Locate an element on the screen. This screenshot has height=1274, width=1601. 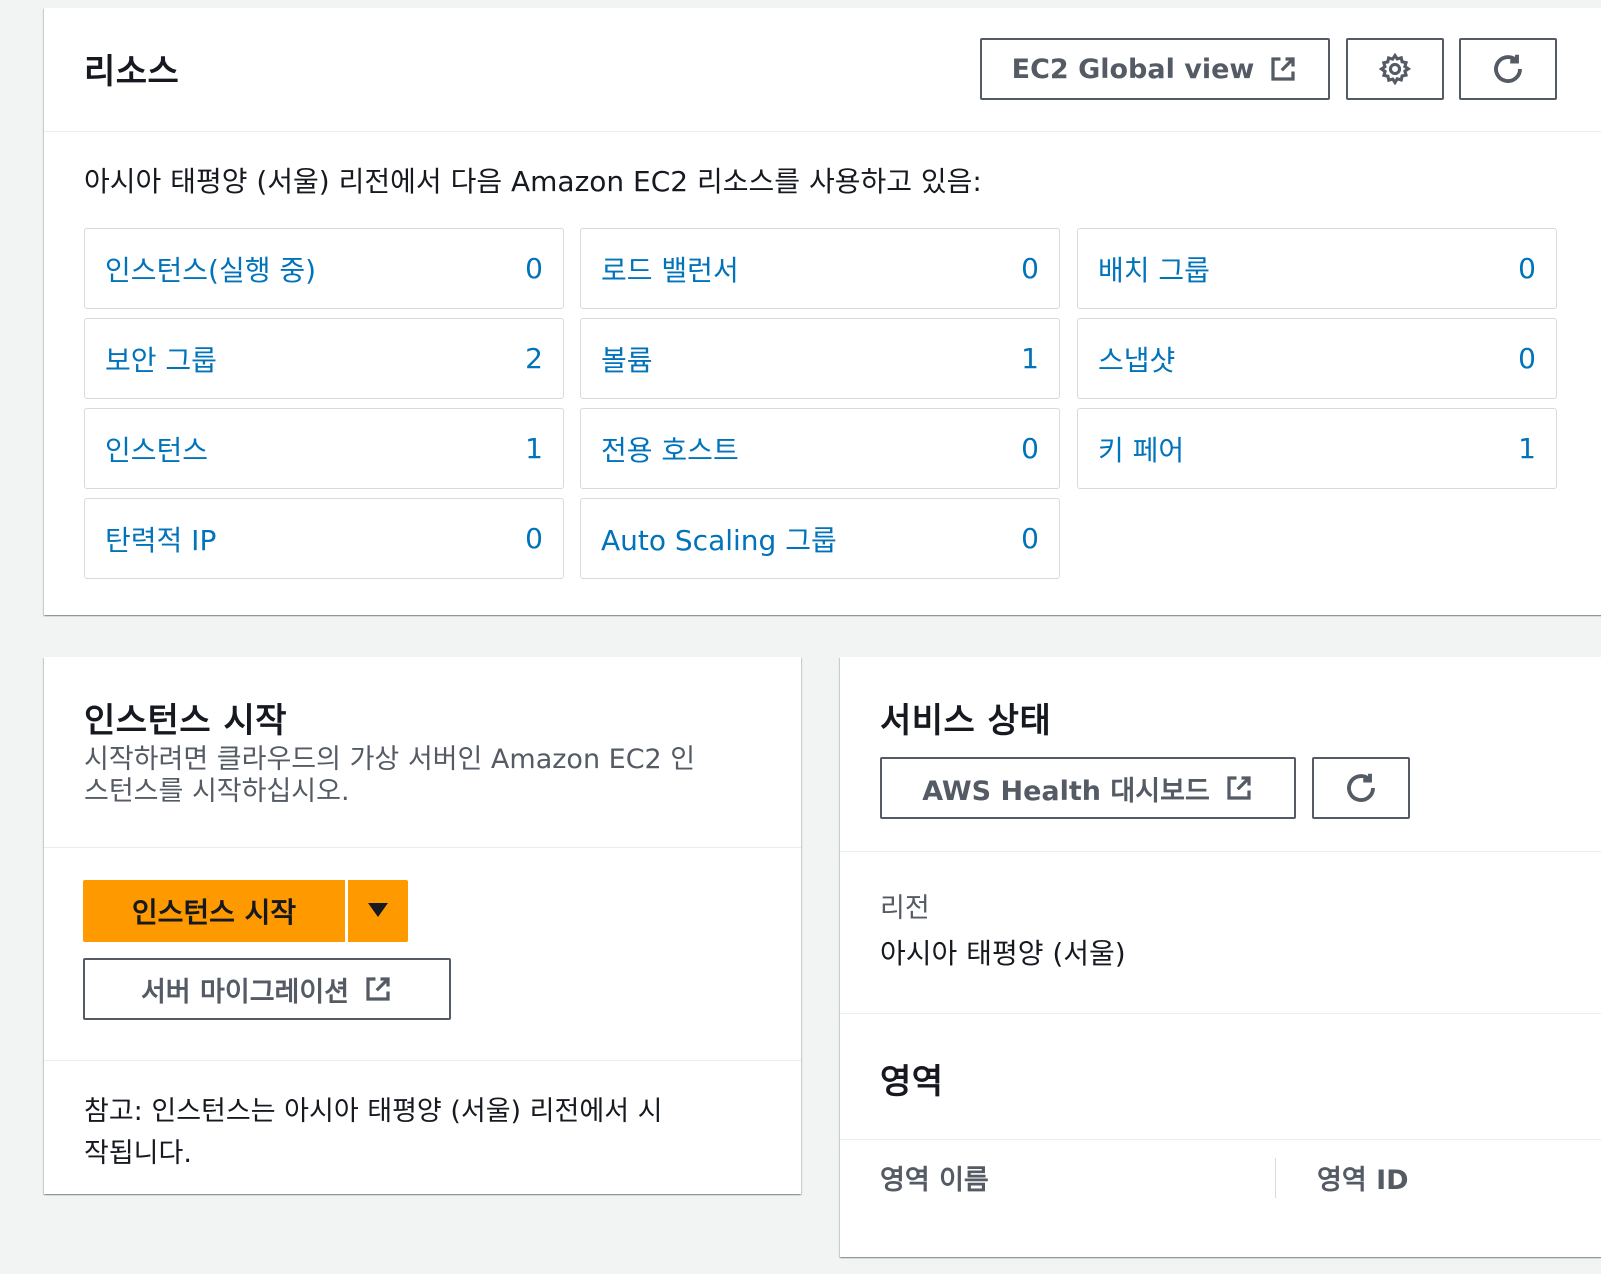
launch-options-dropdown-button is located at coordinates (378, 911).